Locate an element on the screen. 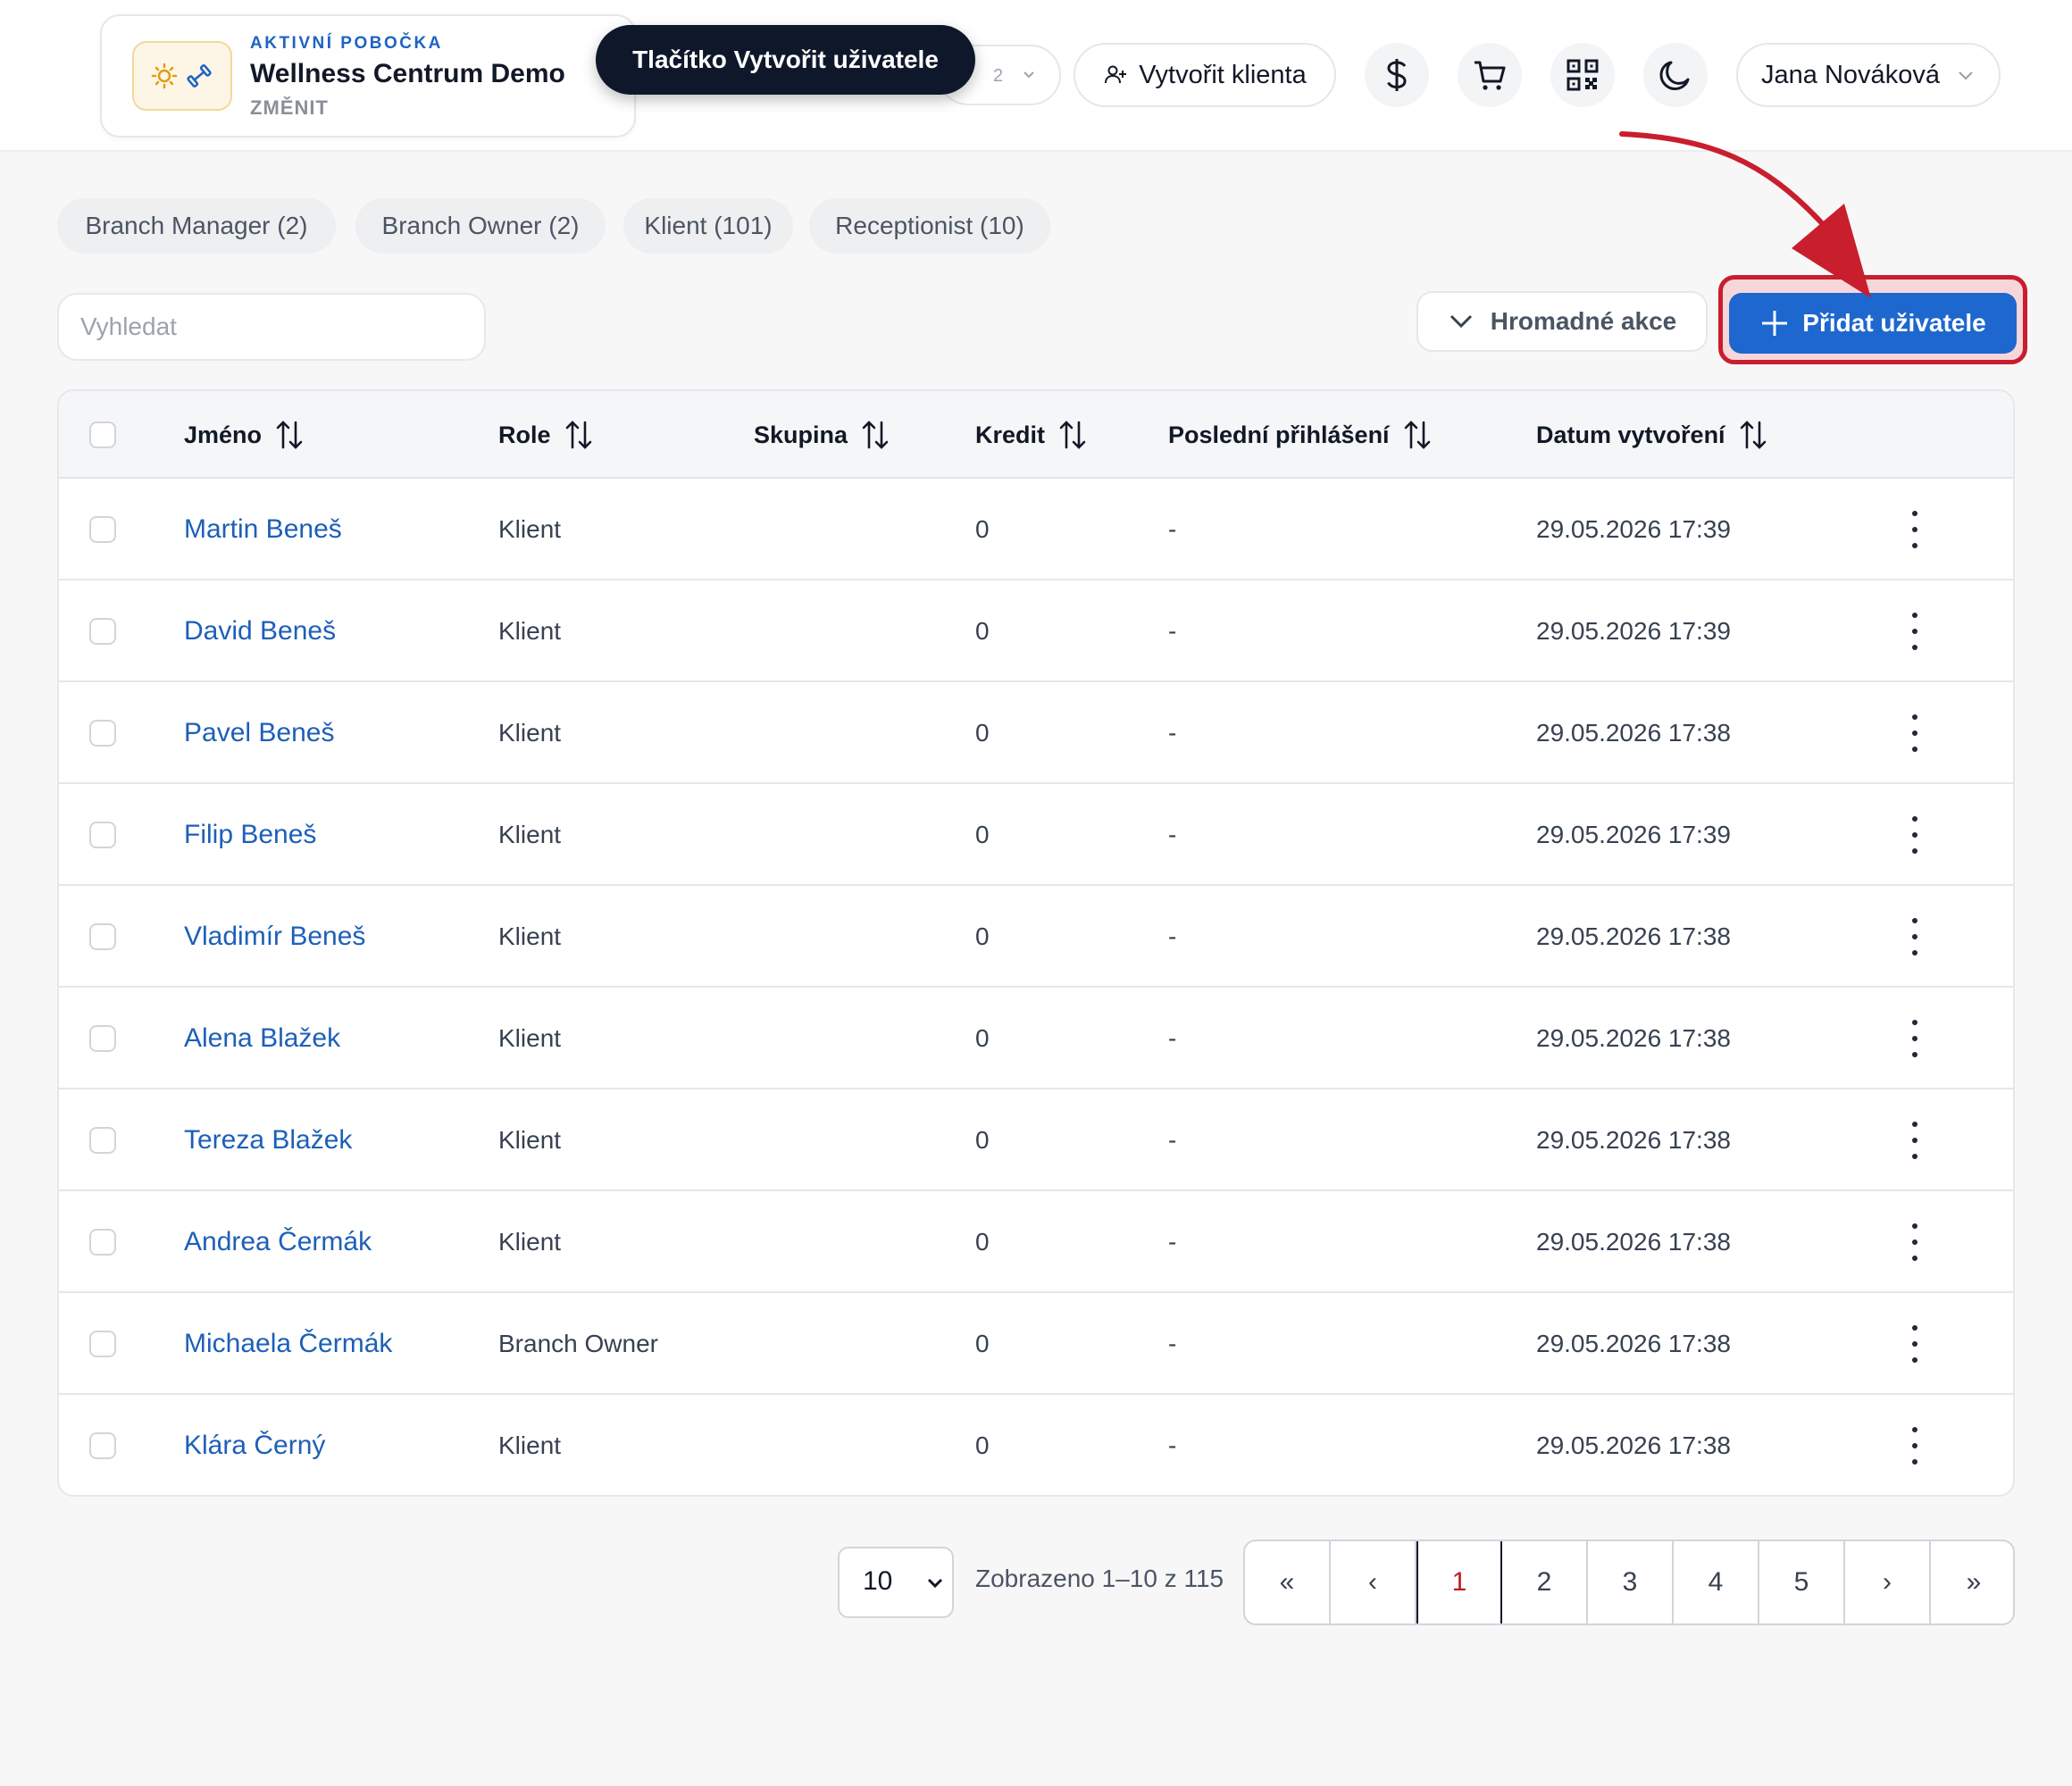 The width and height of the screenshot is (2072, 1786). user-menu-button: Jana Nováková is located at coordinates (1869, 75).